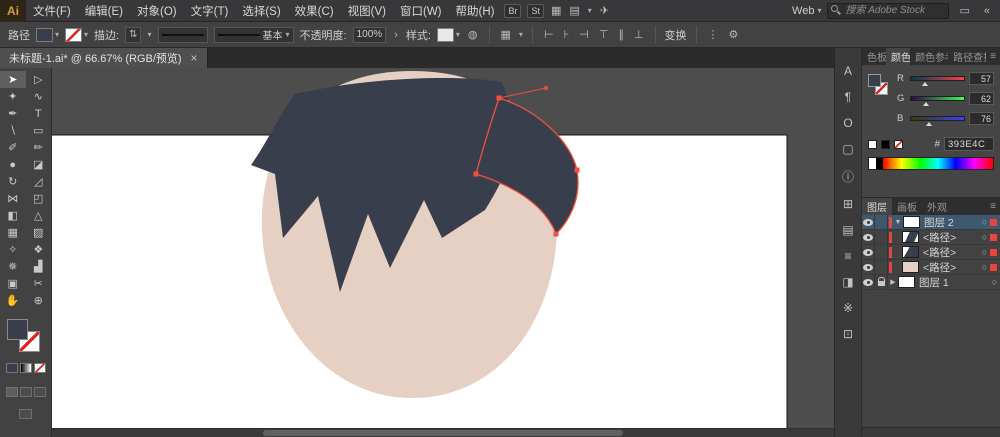 Image resolution: width=1000 pixels, height=437 pixels. What do you see at coordinates (937, 101) in the screenshot?
I see `green-slider` at bounding box center [937, 101].